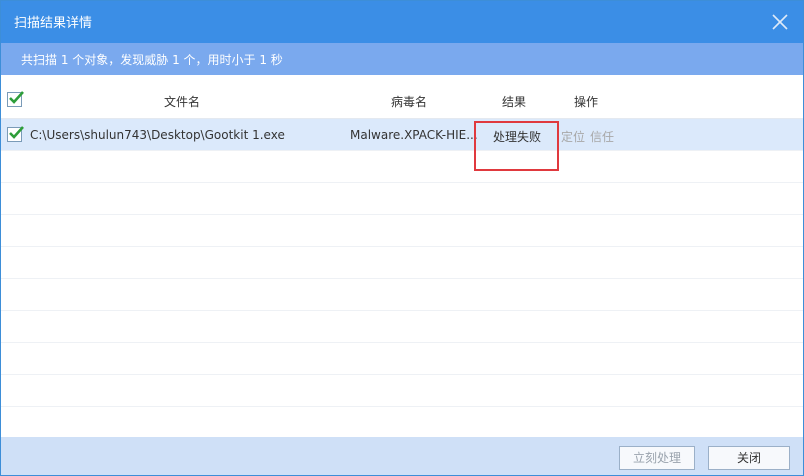  I want to click on result-highlight-box, so click(516, 146).